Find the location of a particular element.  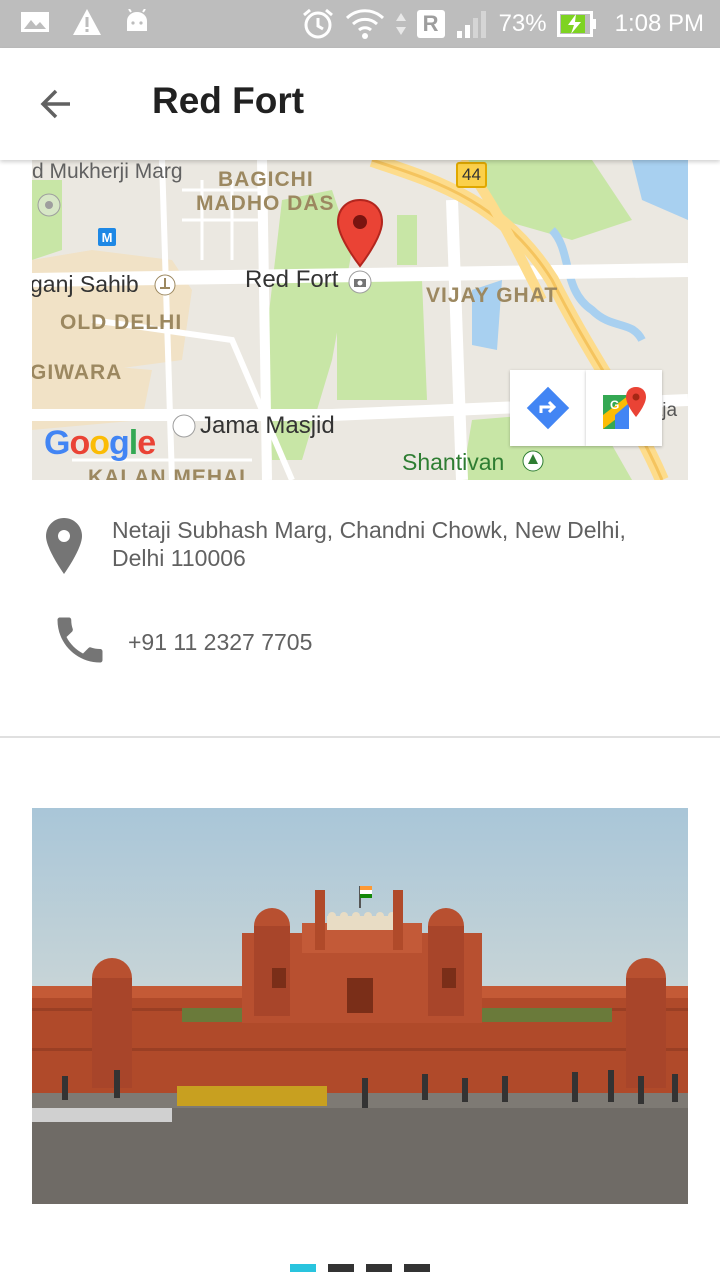

google-logo: Google is located at coordinates (100, 443).